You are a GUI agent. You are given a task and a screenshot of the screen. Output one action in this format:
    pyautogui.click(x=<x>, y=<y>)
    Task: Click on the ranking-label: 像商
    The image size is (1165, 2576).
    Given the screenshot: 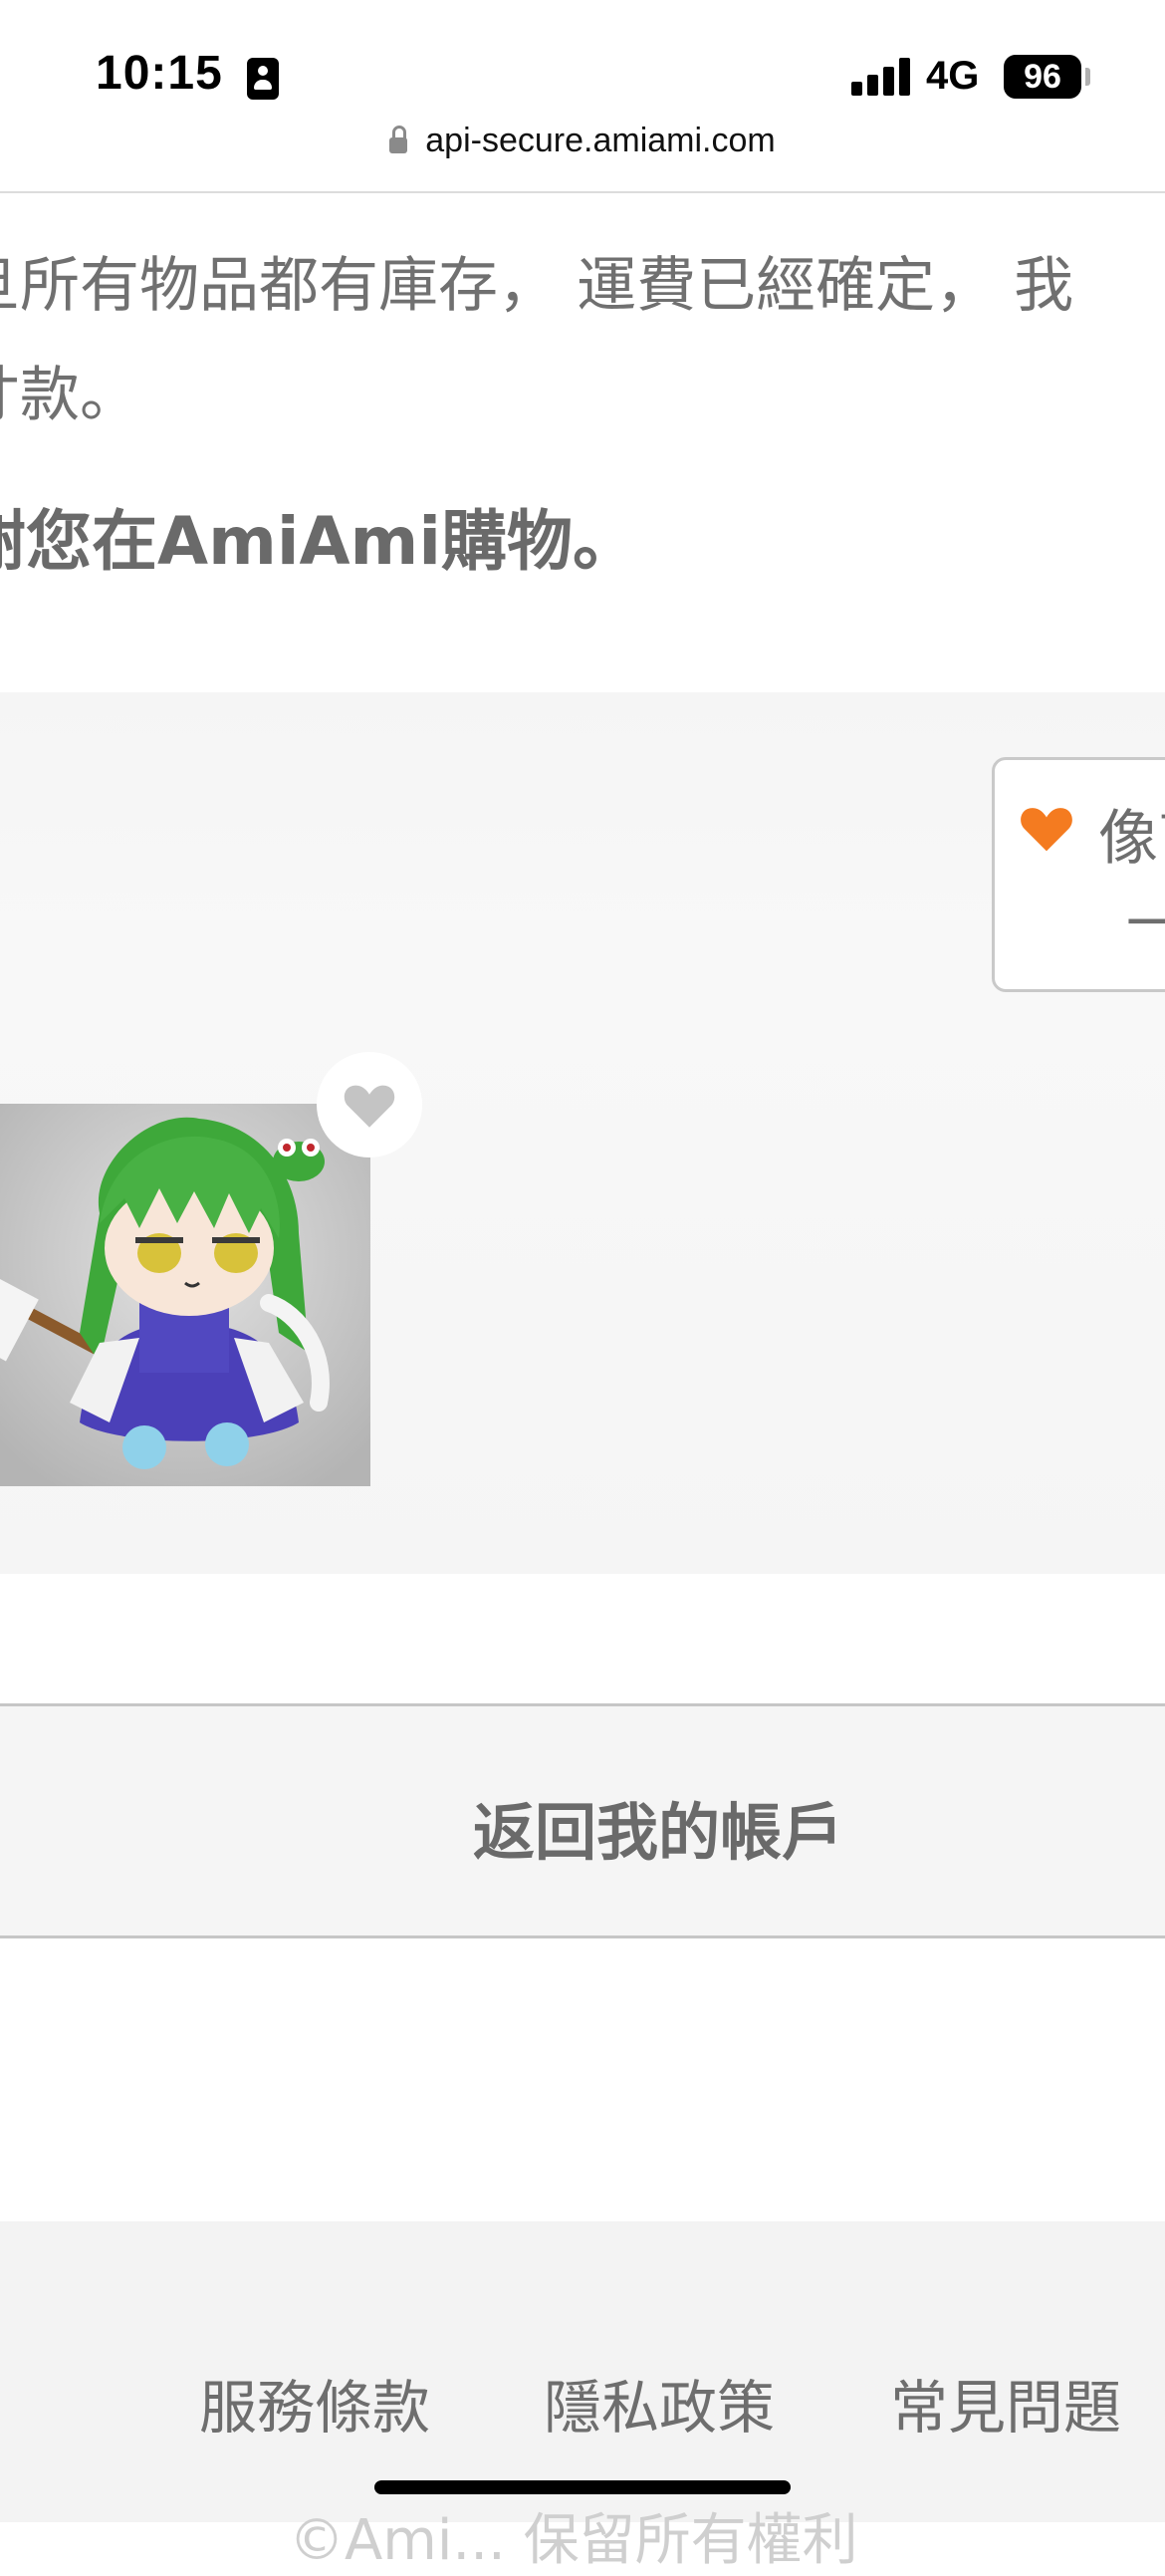 What is the action you would take?
    pyautogui.click(x=1132, y=839)
    